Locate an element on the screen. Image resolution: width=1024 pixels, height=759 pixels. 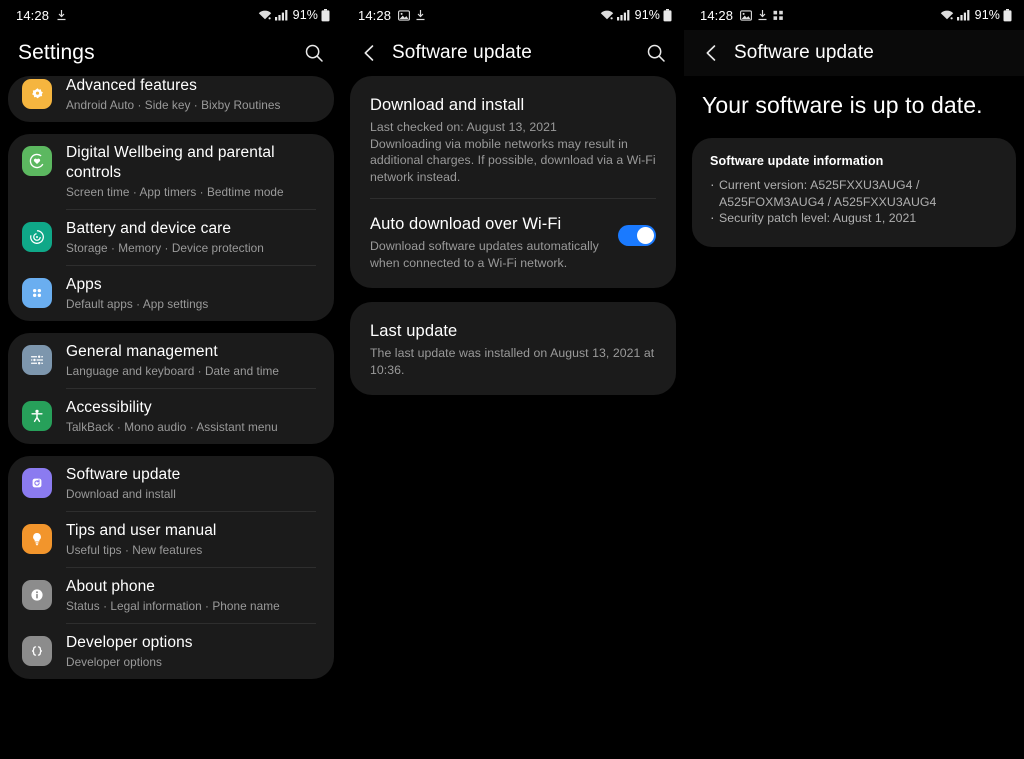
status-bar-update: 14:28 91% is located at coordinates (513, 15).